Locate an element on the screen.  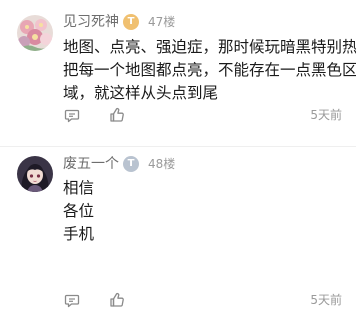
username: 废五一个 is located at coordinates (91, 164).